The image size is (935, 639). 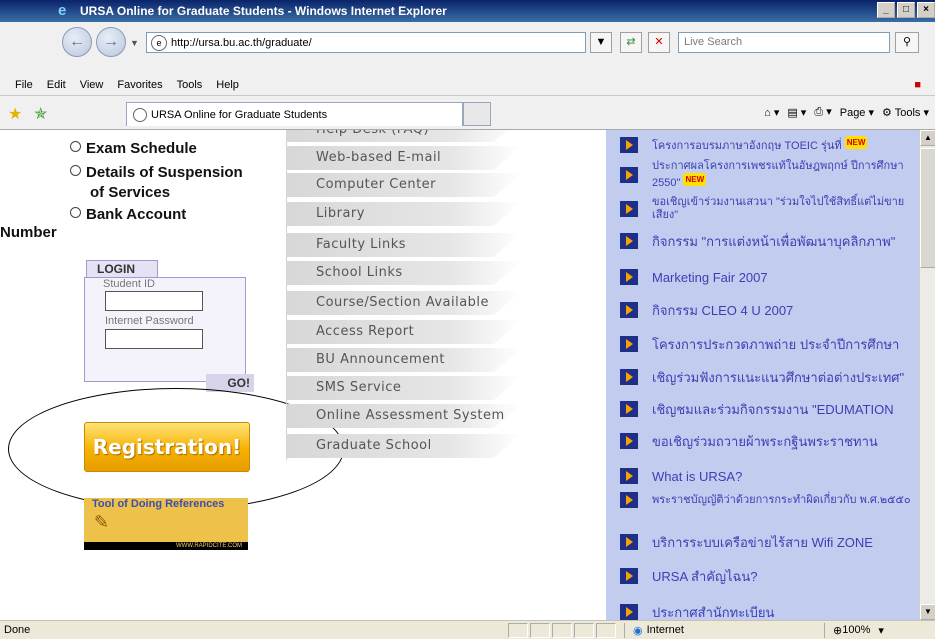 I want to click on search-icon: ⚲, so click(x=907, y=42).